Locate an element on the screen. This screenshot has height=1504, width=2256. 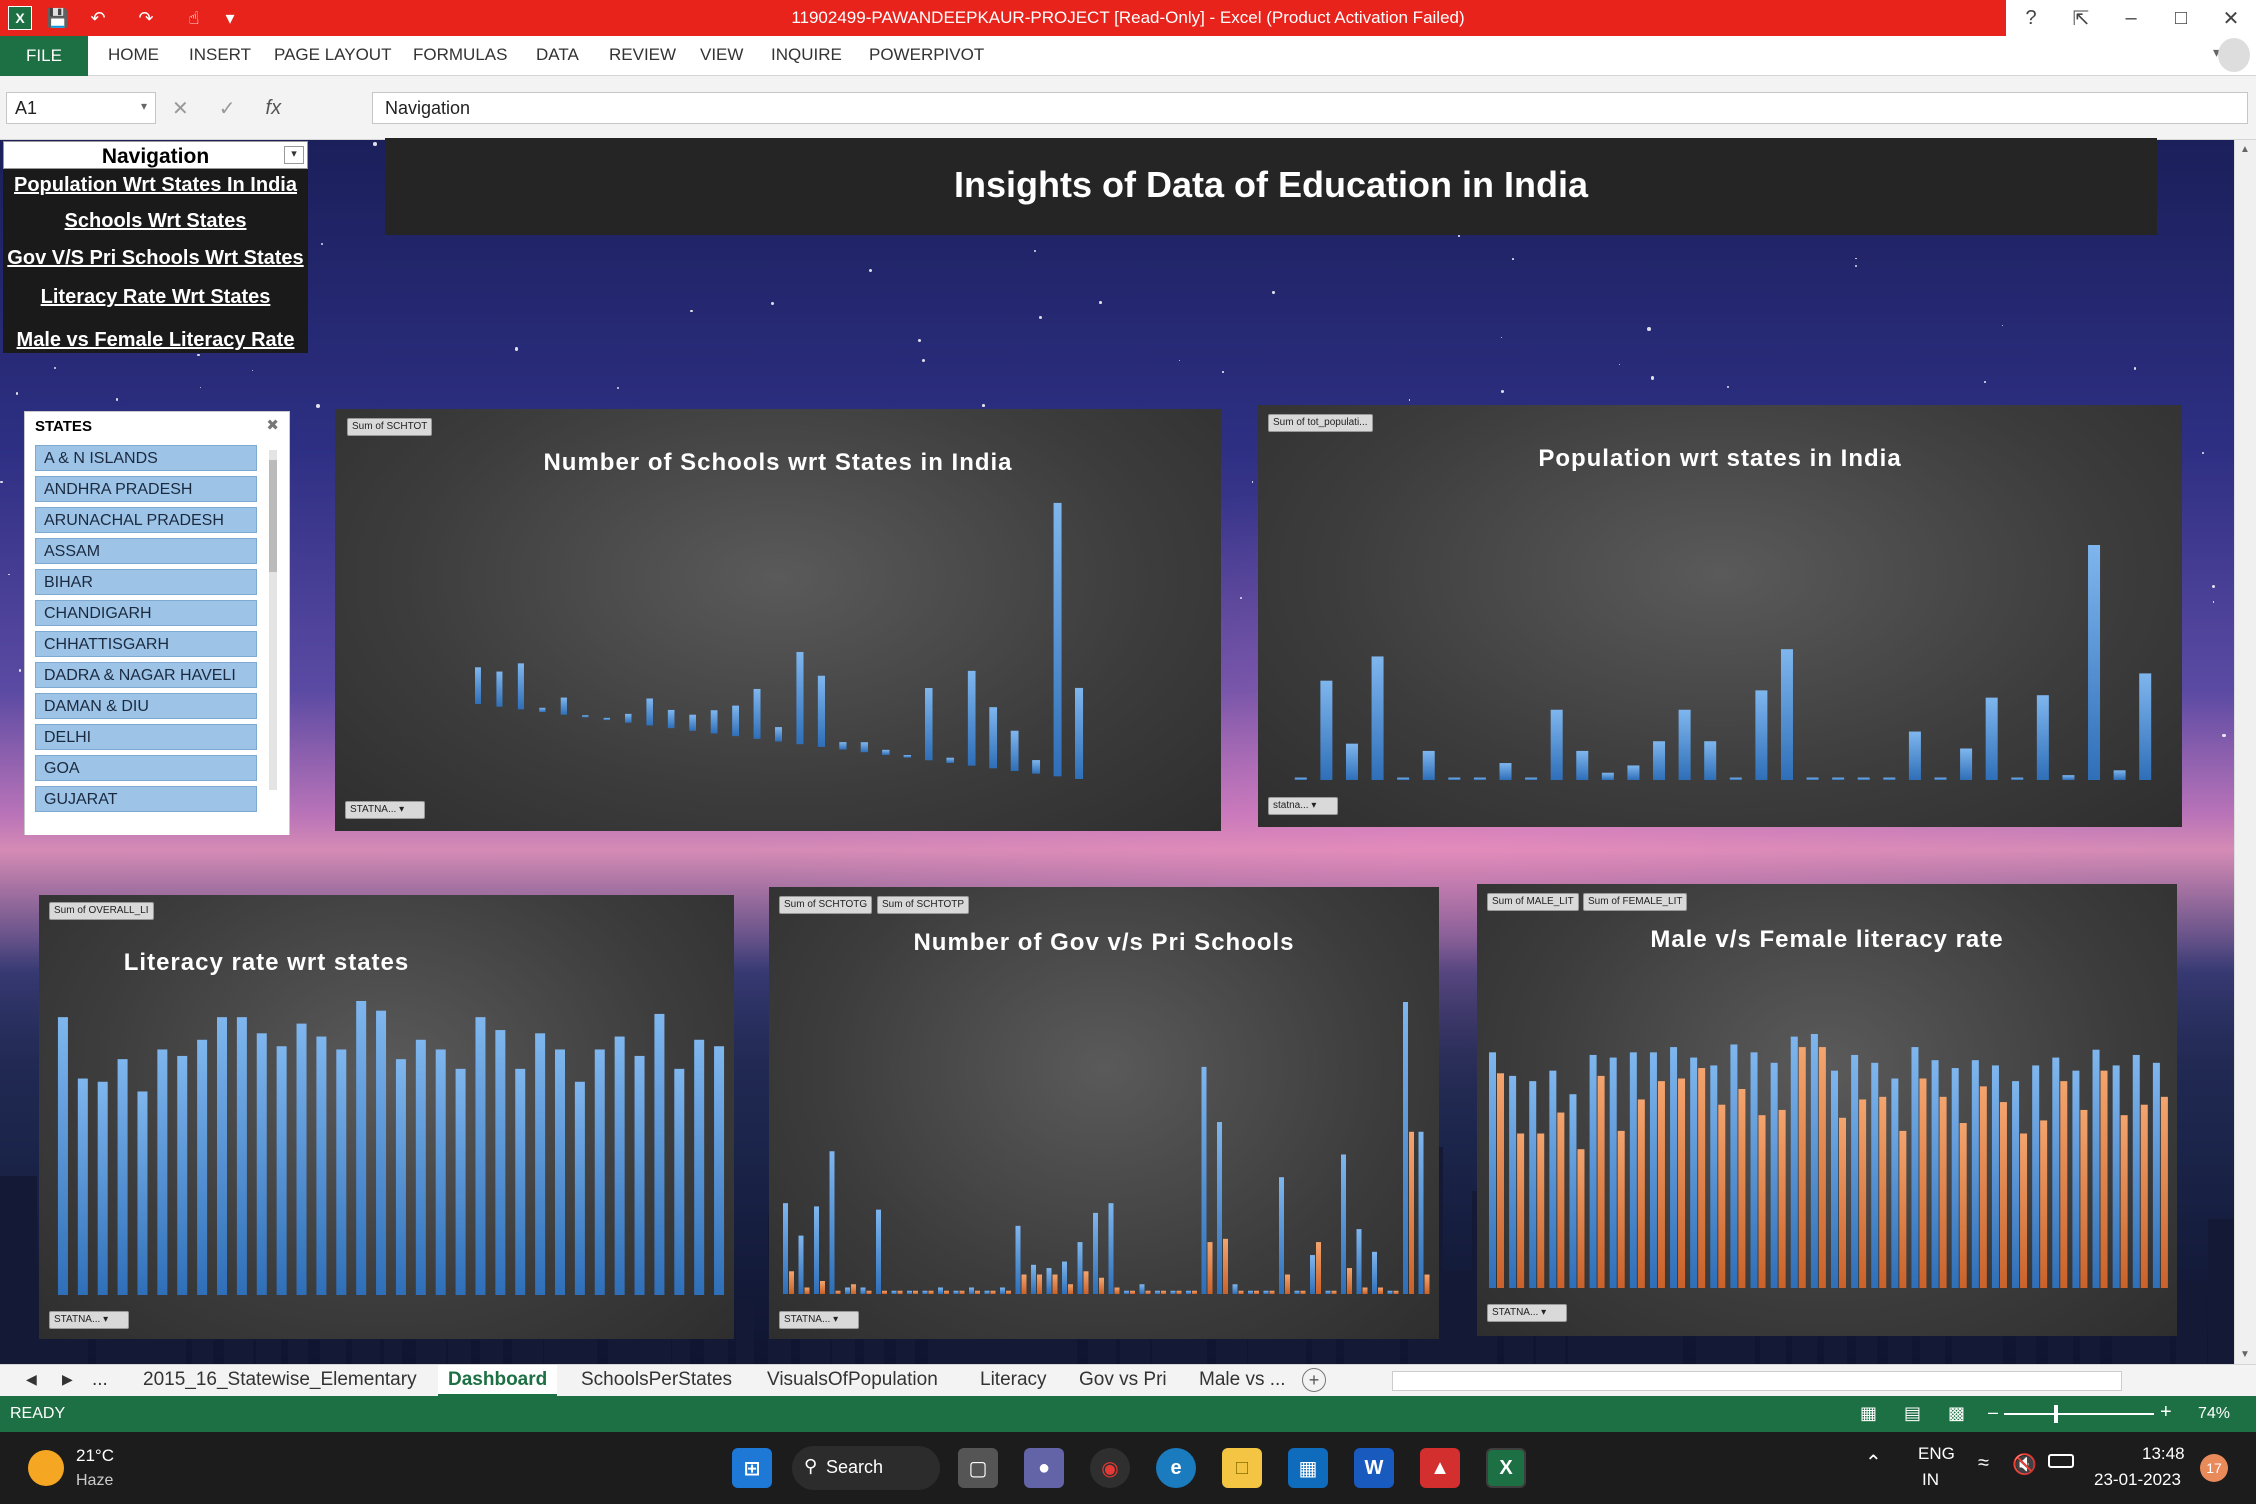
file-explorer-icon: □ is located at coordinates (1242, 1468).